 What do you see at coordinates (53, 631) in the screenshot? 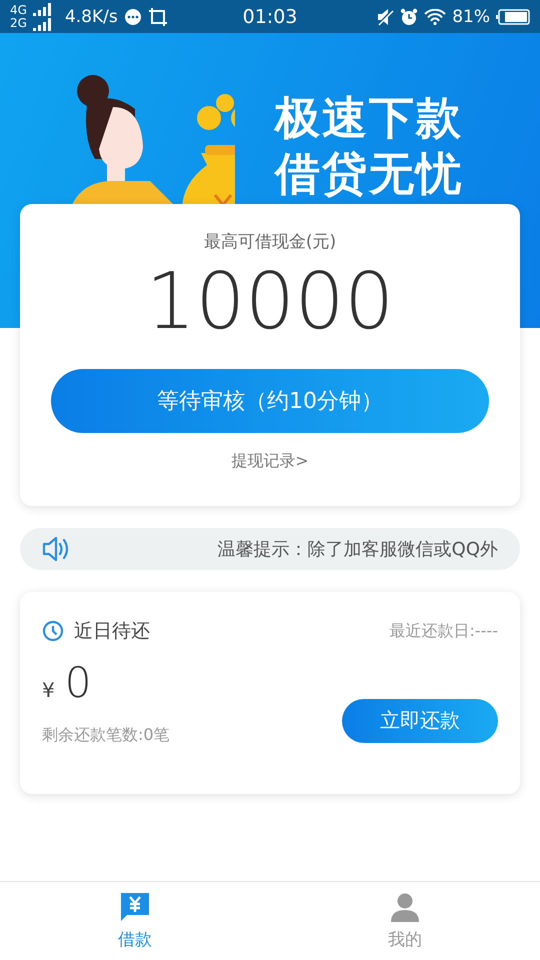
I see `clock-icon` at bounding box center [53, 631].